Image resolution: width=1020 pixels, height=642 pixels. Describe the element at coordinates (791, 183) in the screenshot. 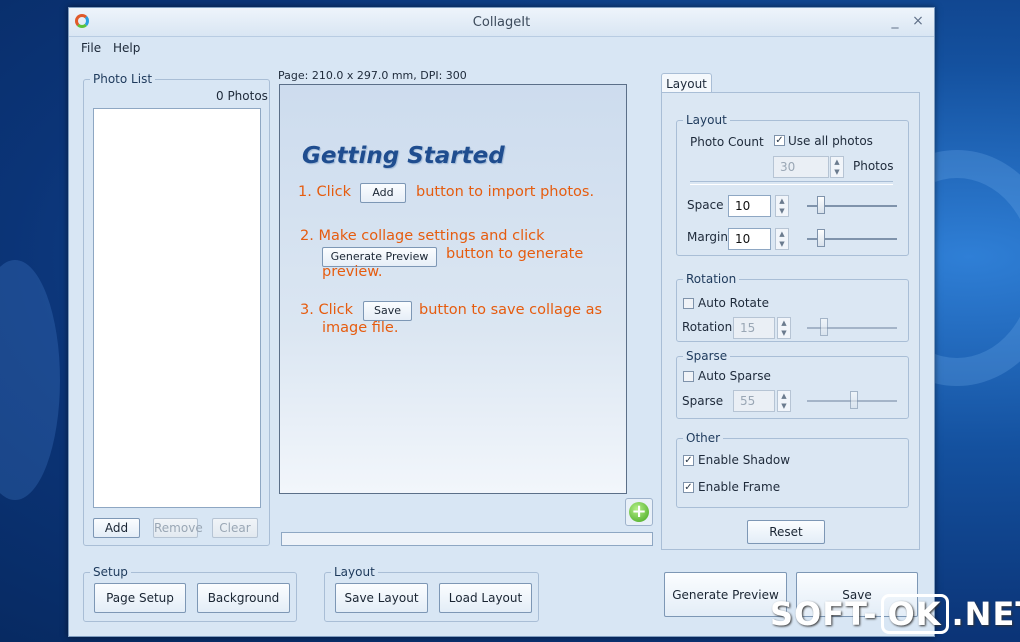

I see `divider` at that location.